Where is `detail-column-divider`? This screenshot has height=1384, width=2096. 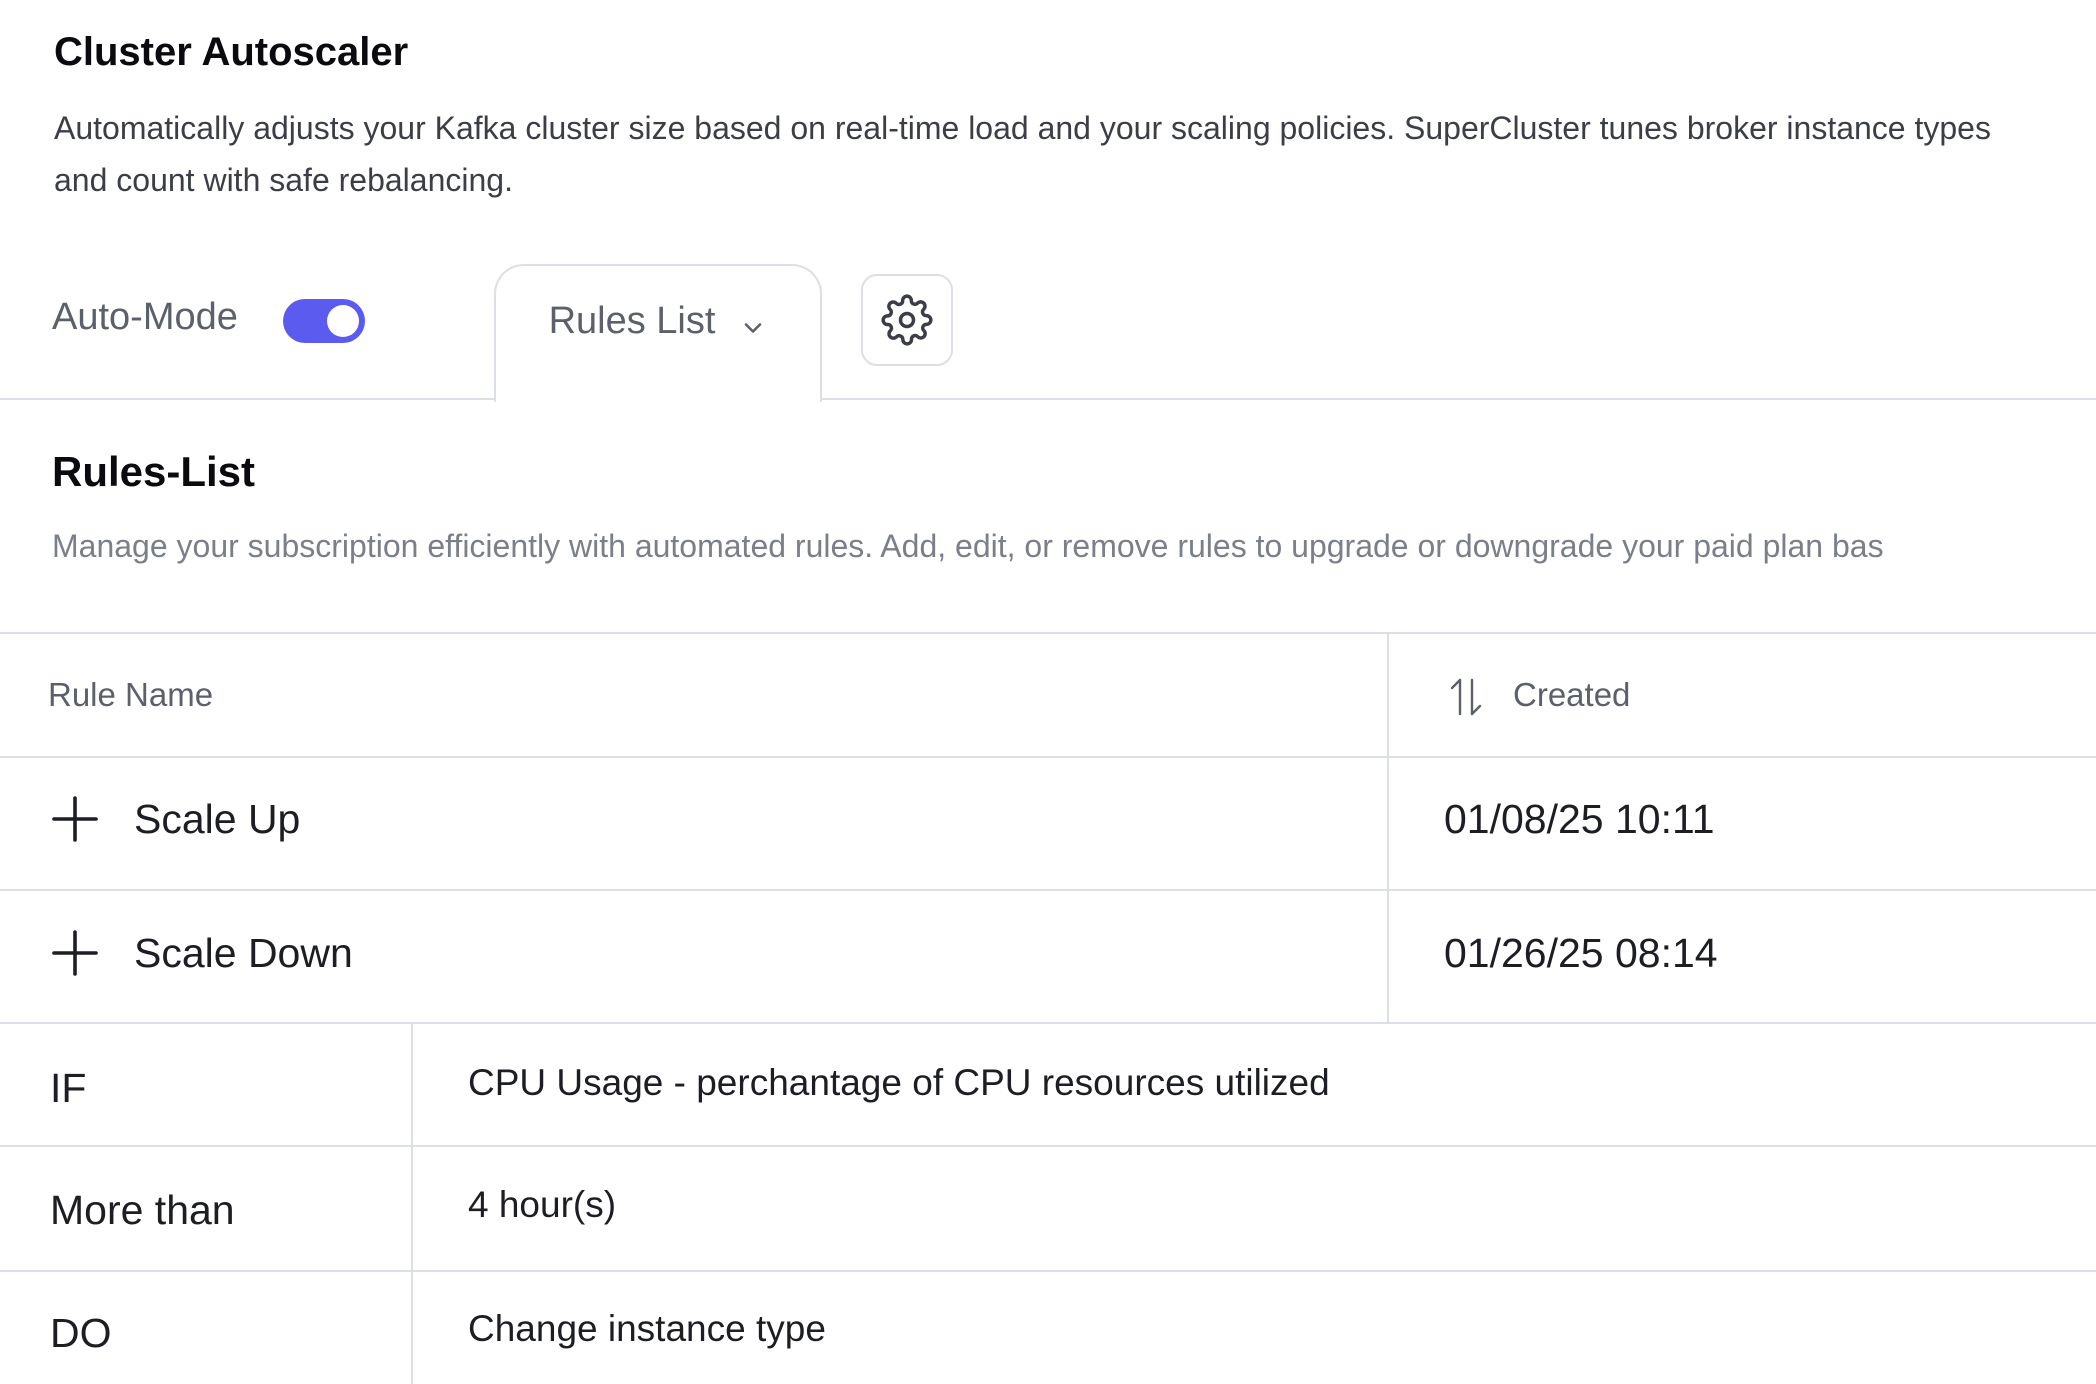 detail-column-divider is located at coordinates (412, 1204).